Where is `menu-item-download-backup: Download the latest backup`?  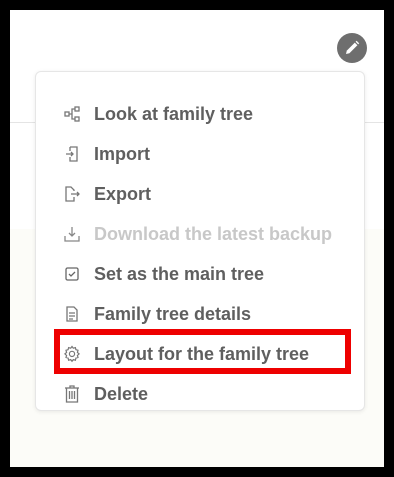 menu-item-download-backup: Download the latest backup is located at coordinates (201, 234).